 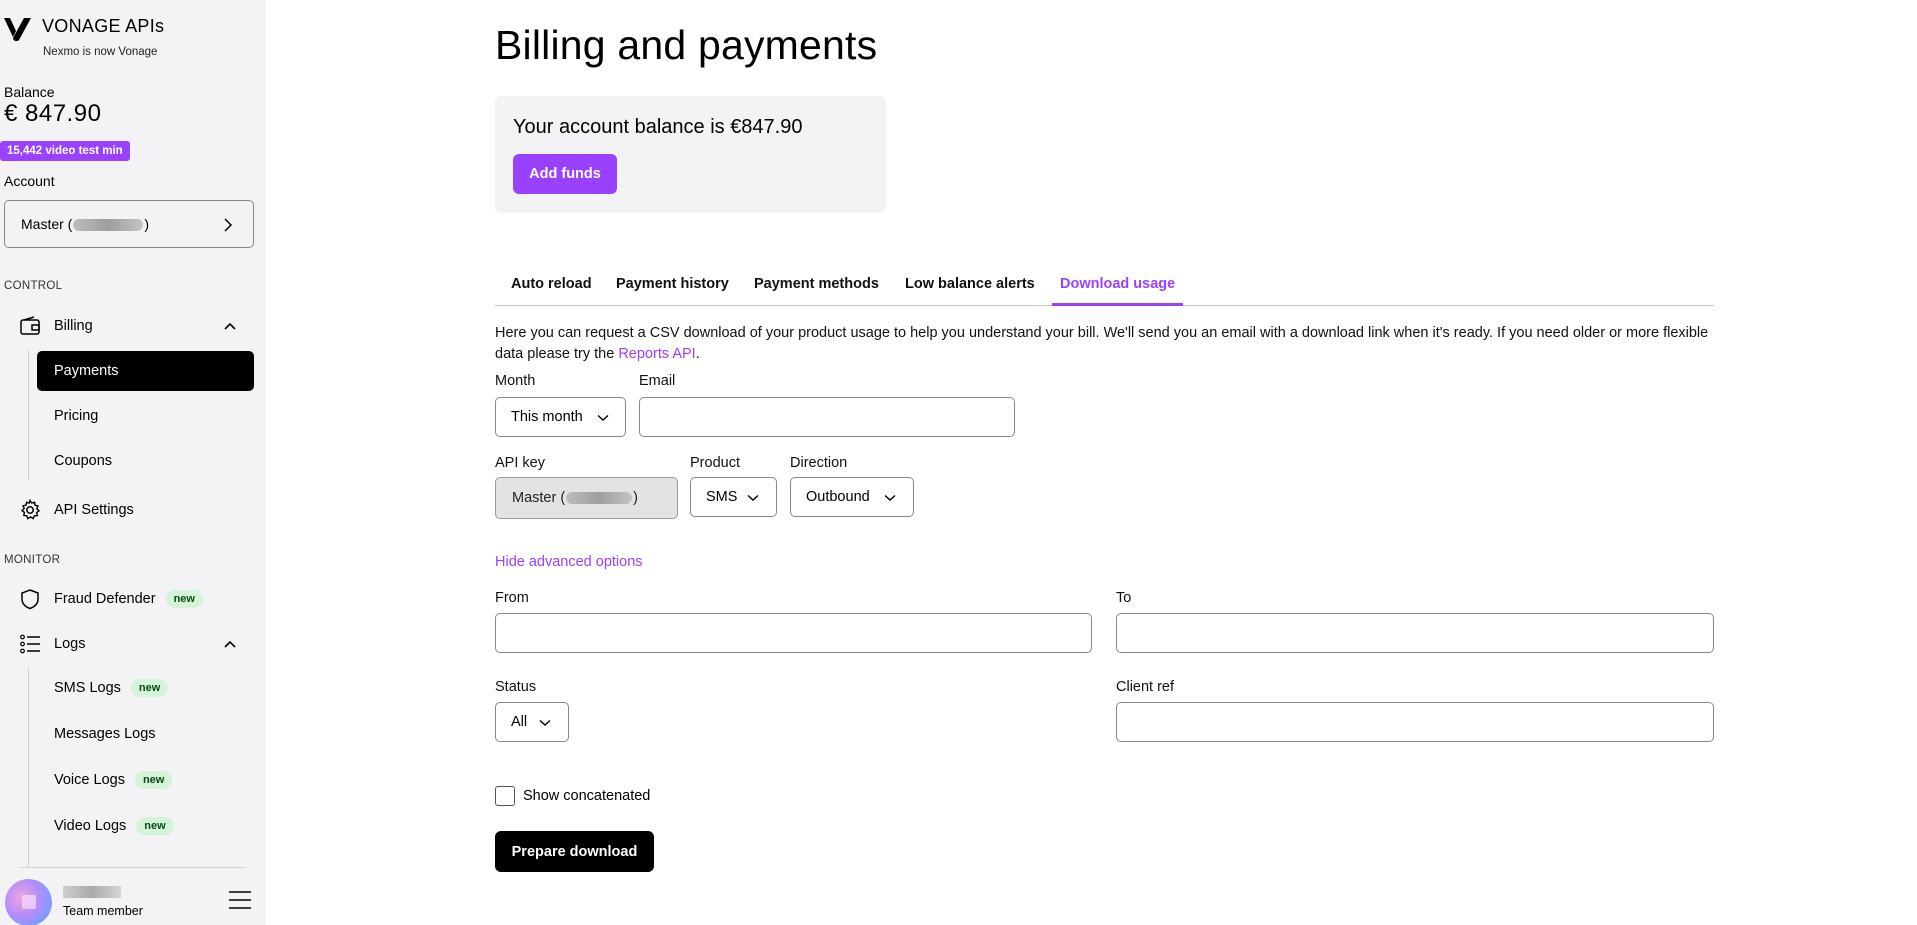 What do you see at coordinates (1117, 304) in the screenshot?
I see `active-tab-indicator` at bounding box center [1117, 304].